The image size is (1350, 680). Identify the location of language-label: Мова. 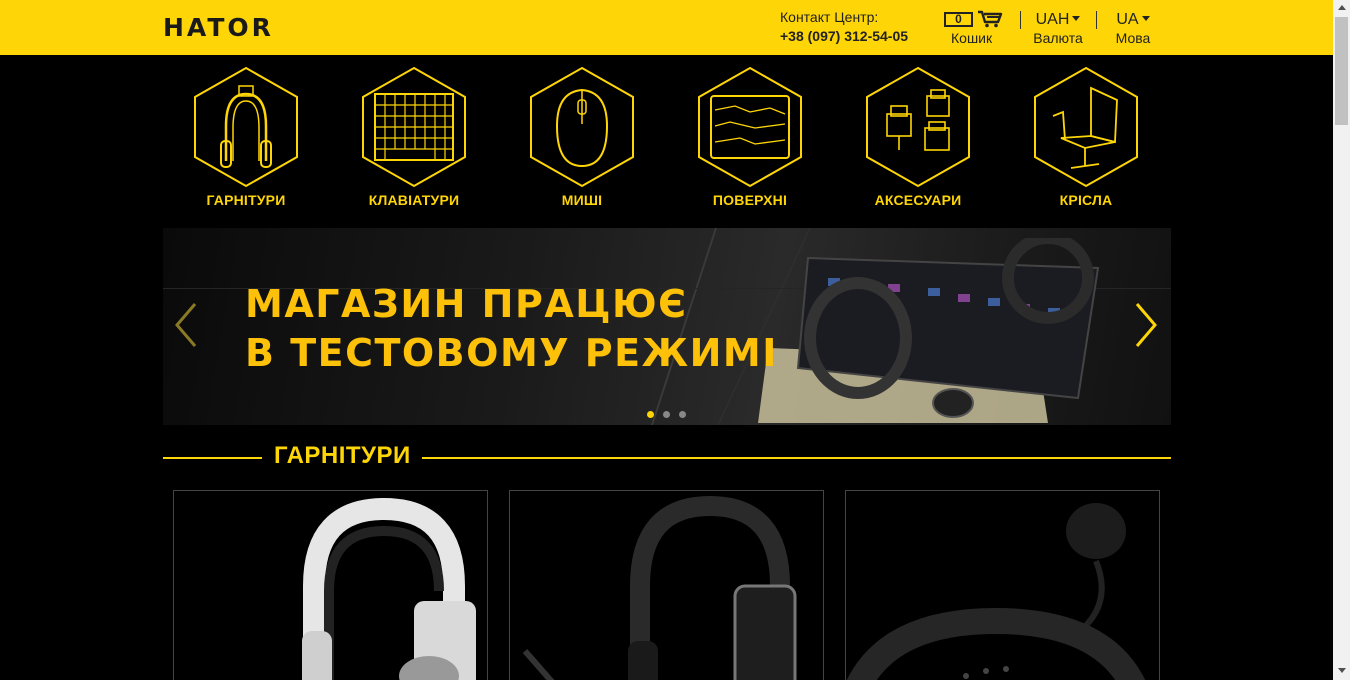
(1133, 38).